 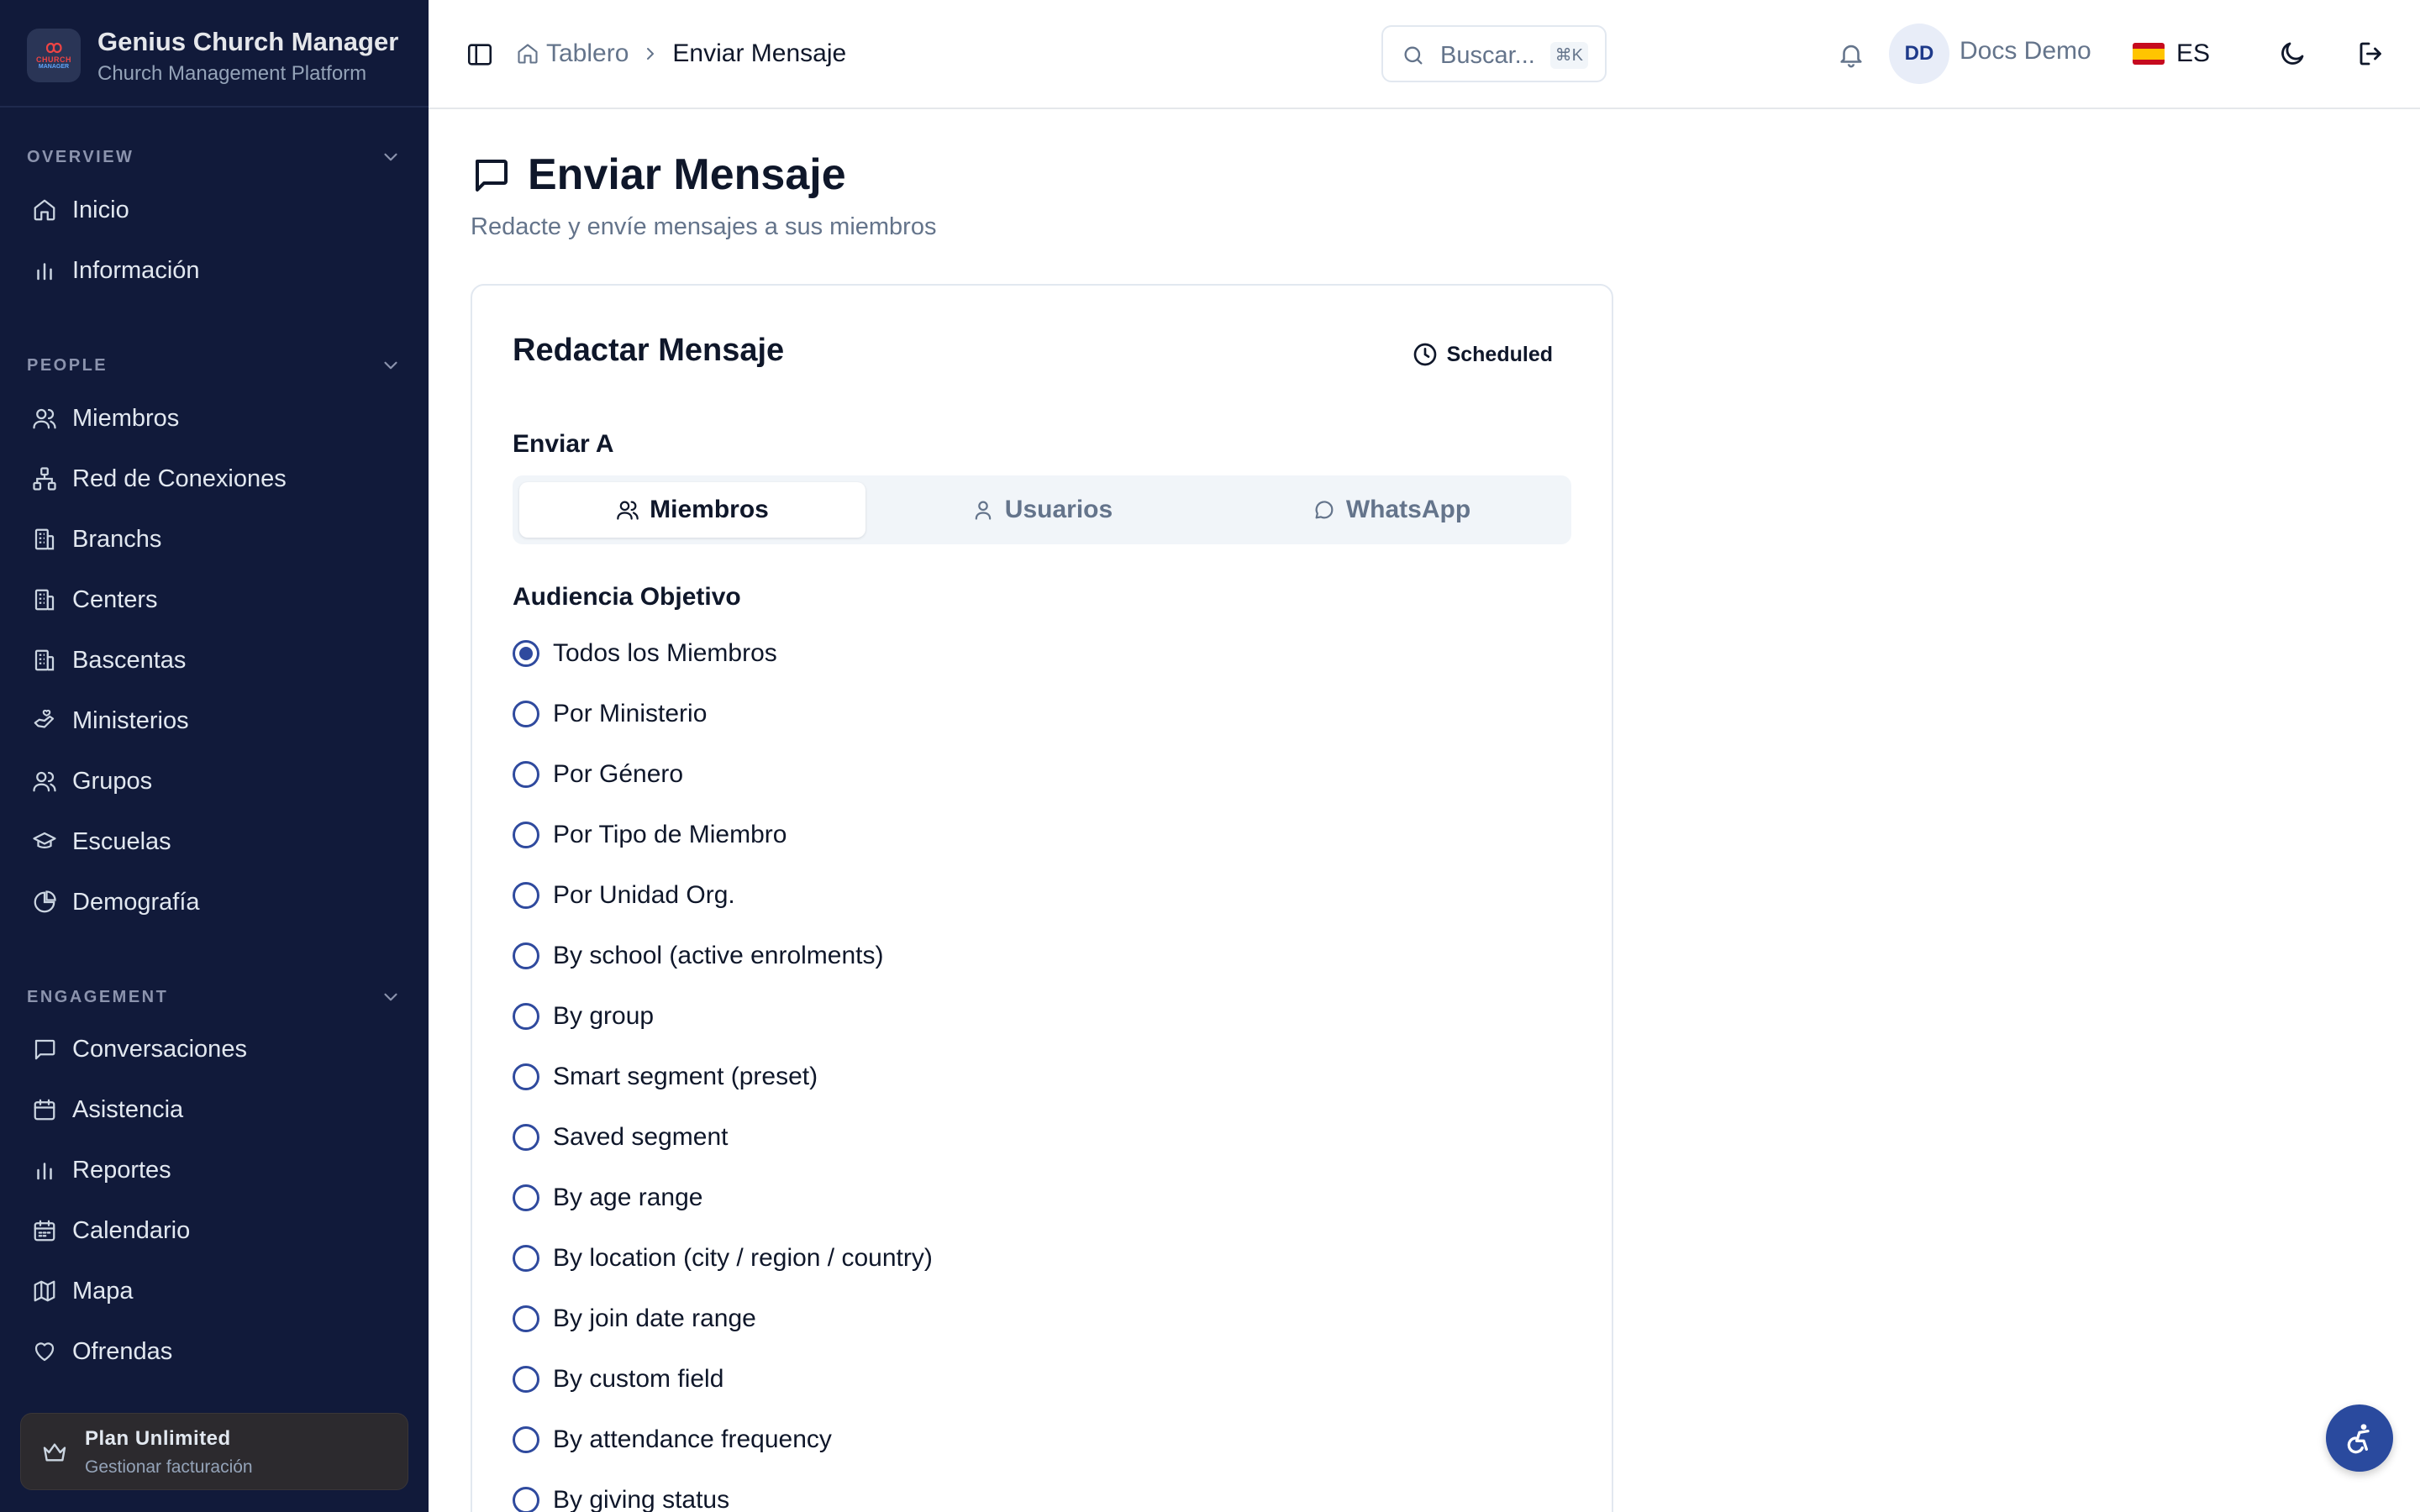 I want to click on sidebar-item-calendario: Calendario, so click(x=214, y=1230).